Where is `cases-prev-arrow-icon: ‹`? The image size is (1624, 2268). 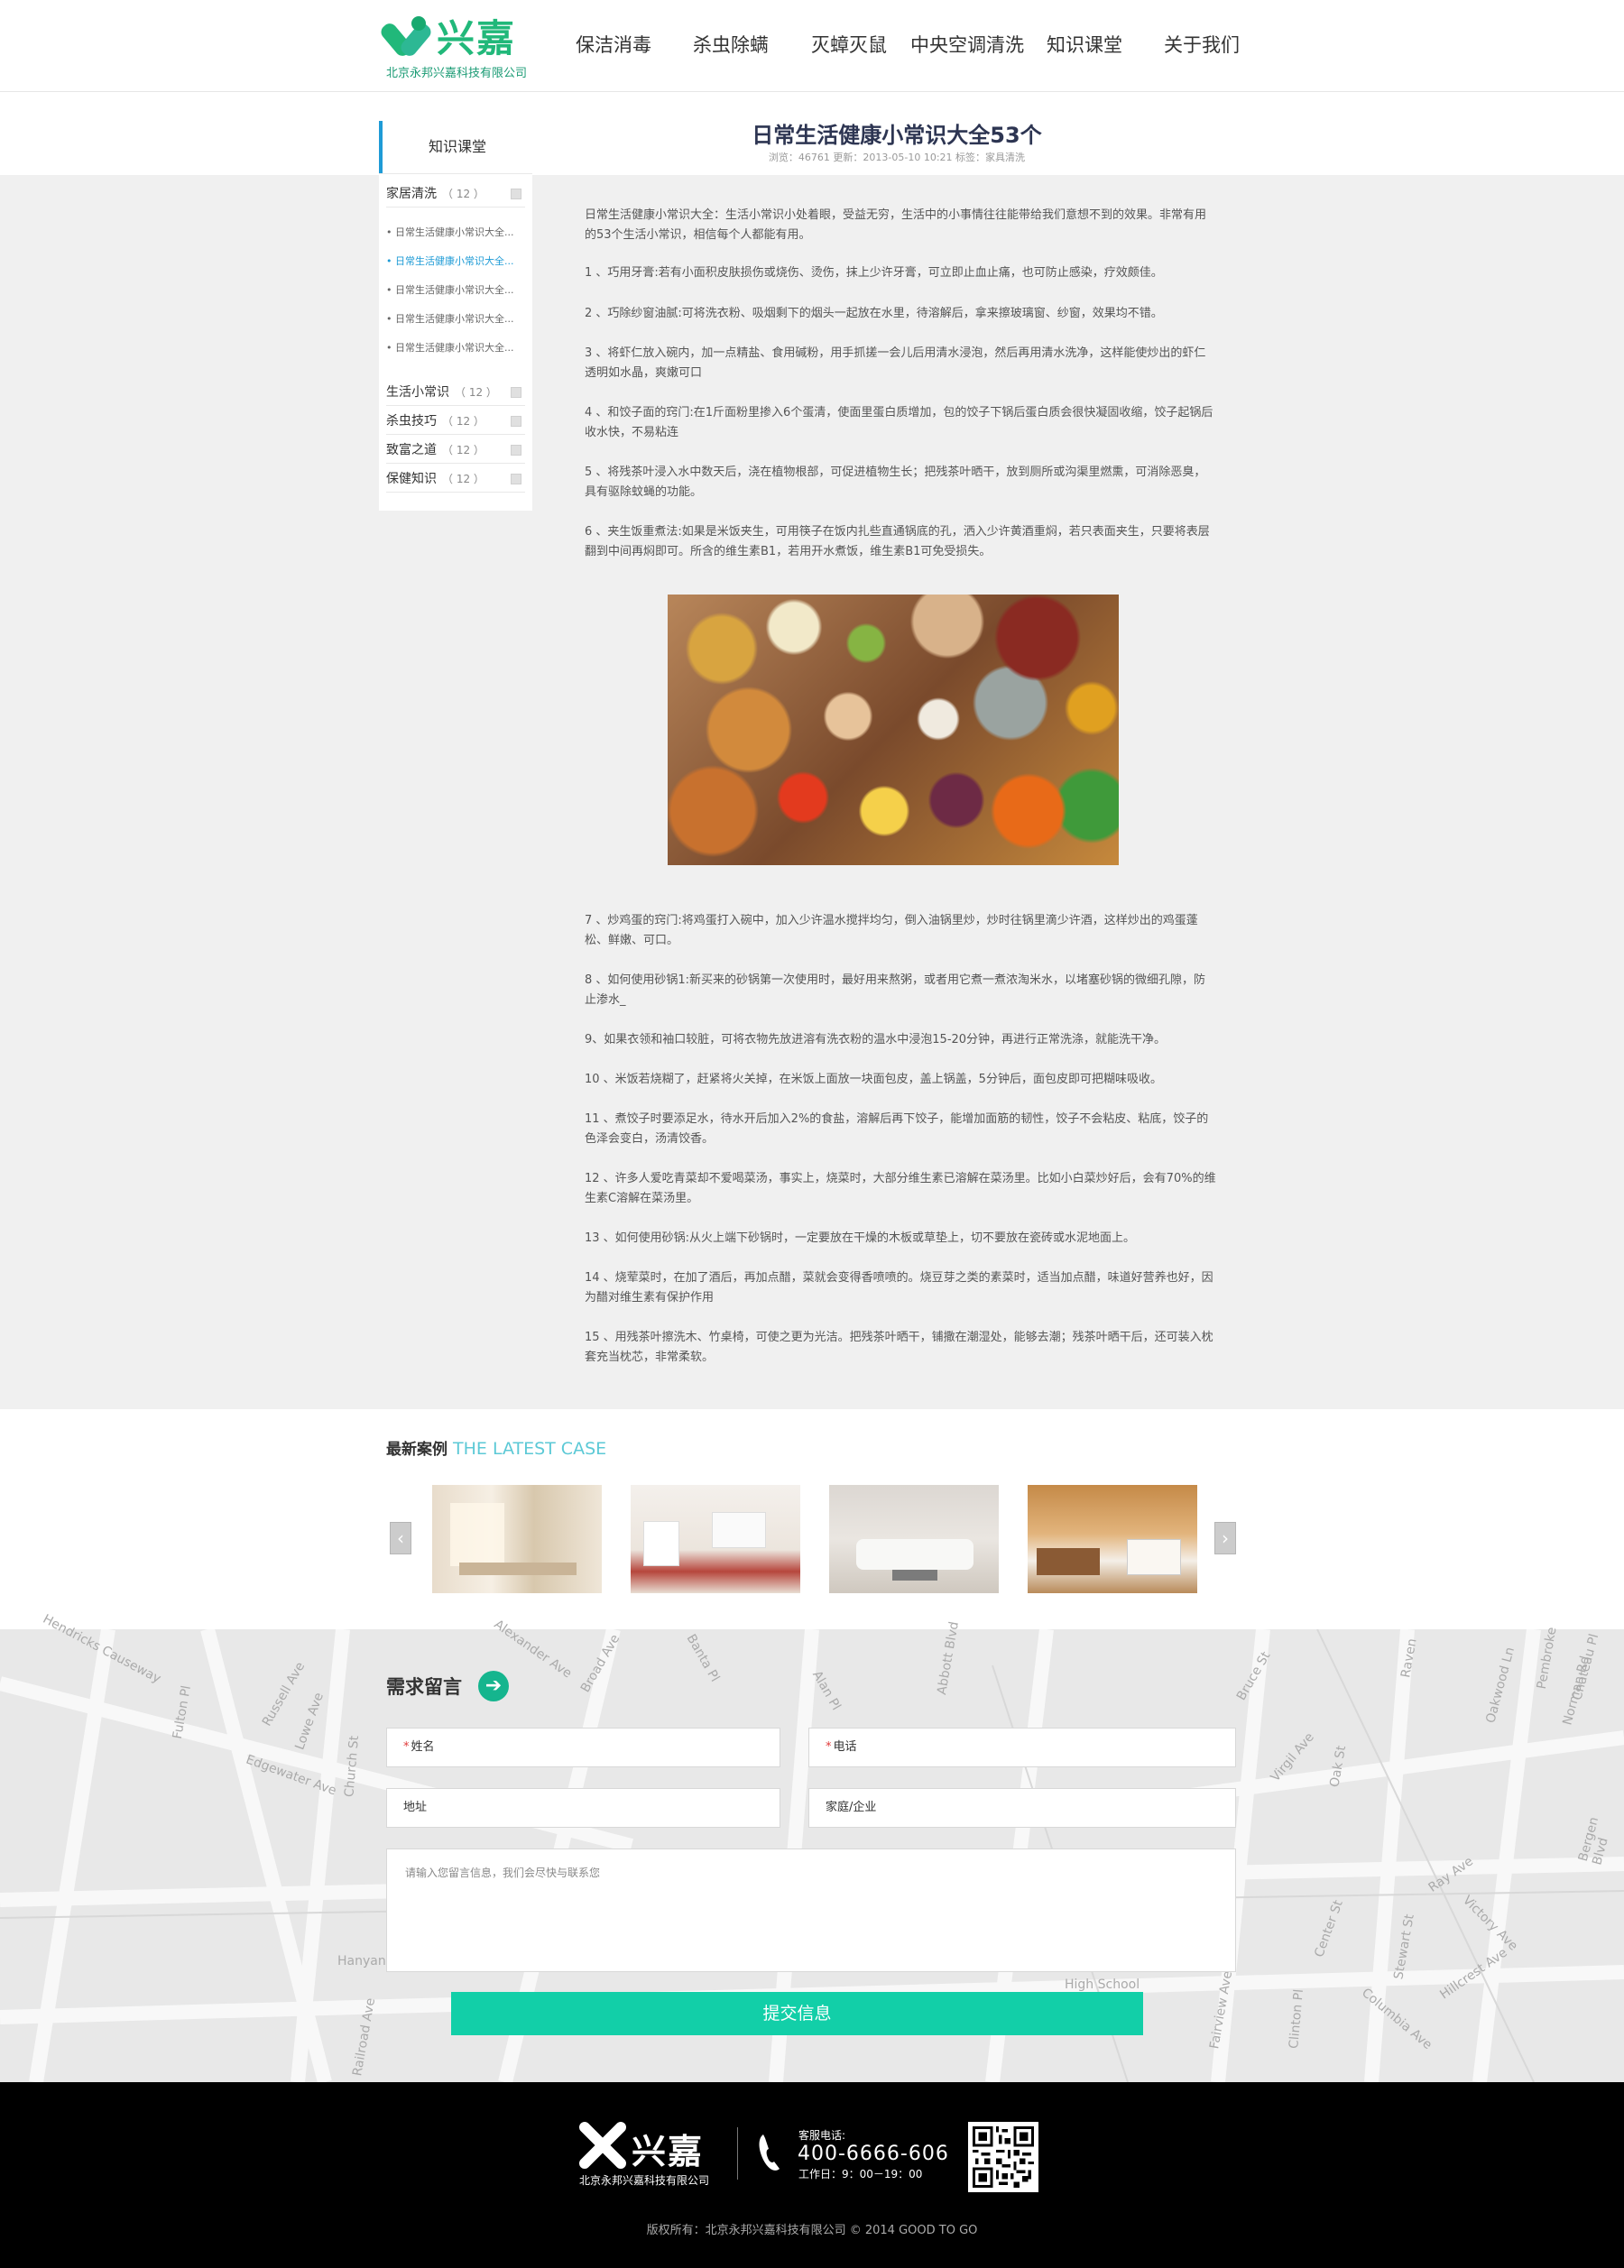
cases-prev-arrow-icon: ‹ is located at coordinates (401, 1538).